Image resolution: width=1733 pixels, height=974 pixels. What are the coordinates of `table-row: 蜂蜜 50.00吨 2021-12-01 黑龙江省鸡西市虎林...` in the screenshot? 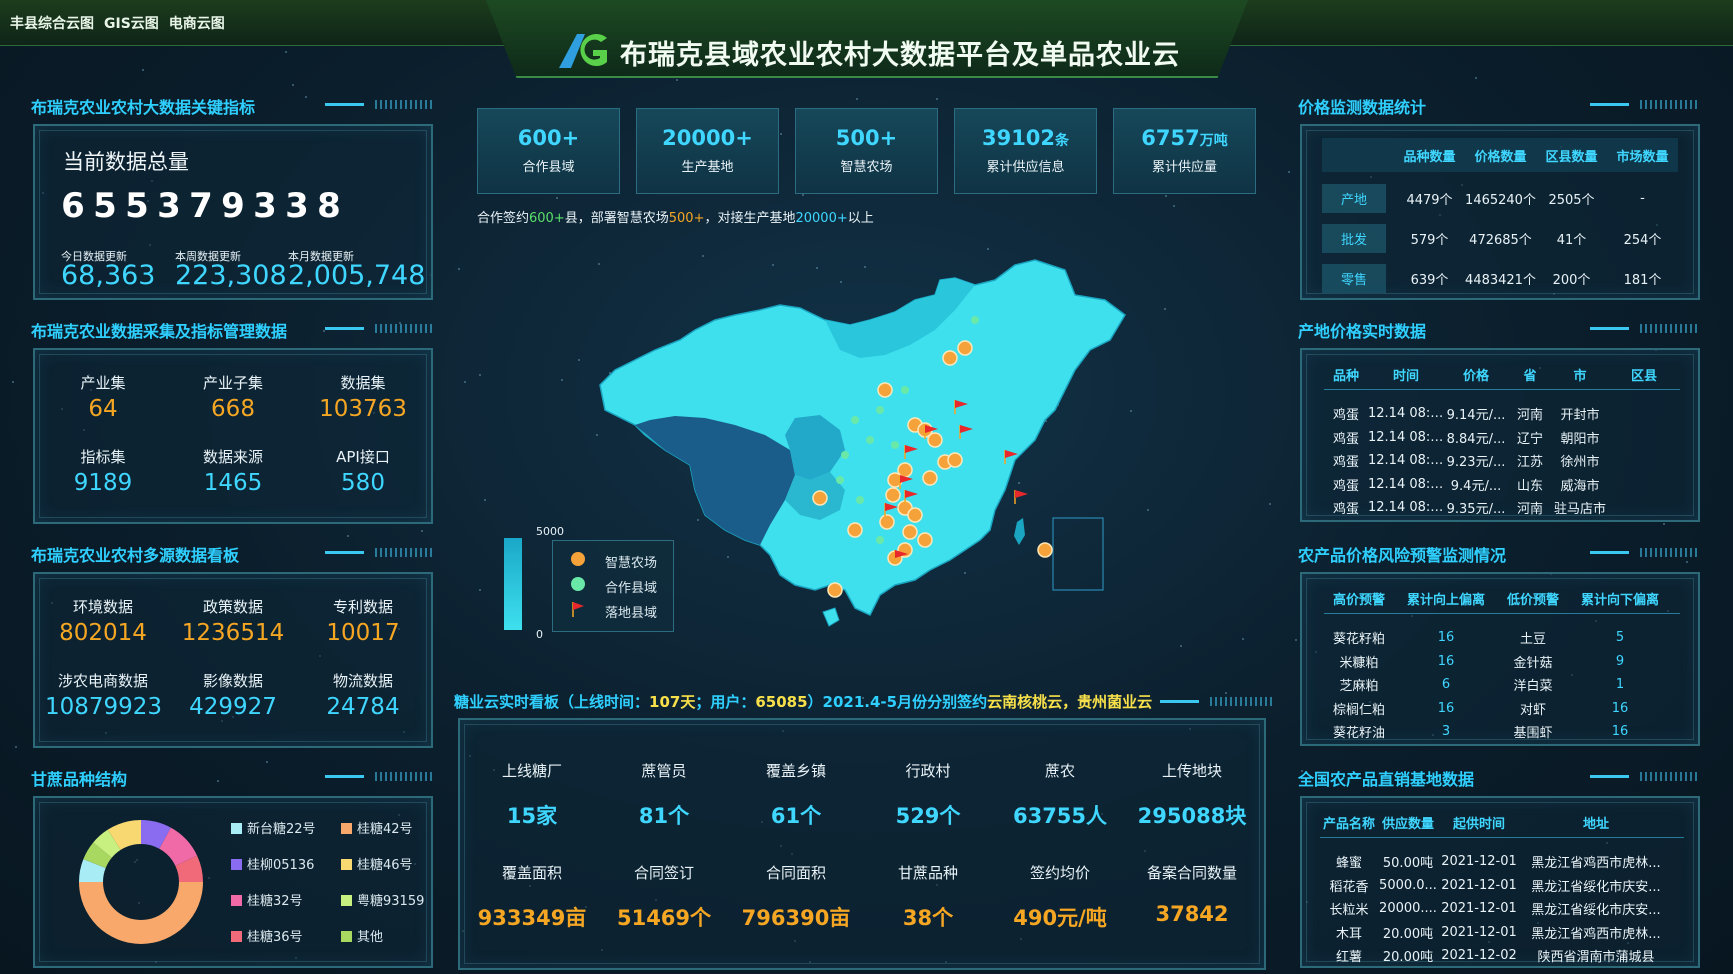 It's located at (1502, 862).